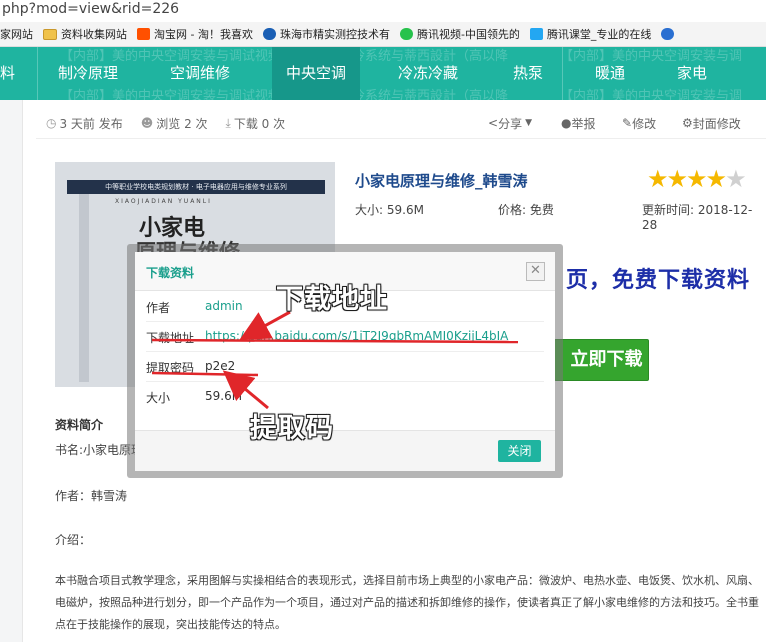 This screenshot has width=766, height=642. Describe the element at coordinates (335, 360) in the screenshot. I see `annotation-arrows` at that location.